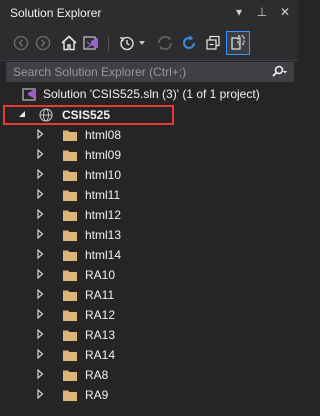  Describe the element at coordinates (213, 43) in the screenshot. I see `collapse-all-icon` at that location.